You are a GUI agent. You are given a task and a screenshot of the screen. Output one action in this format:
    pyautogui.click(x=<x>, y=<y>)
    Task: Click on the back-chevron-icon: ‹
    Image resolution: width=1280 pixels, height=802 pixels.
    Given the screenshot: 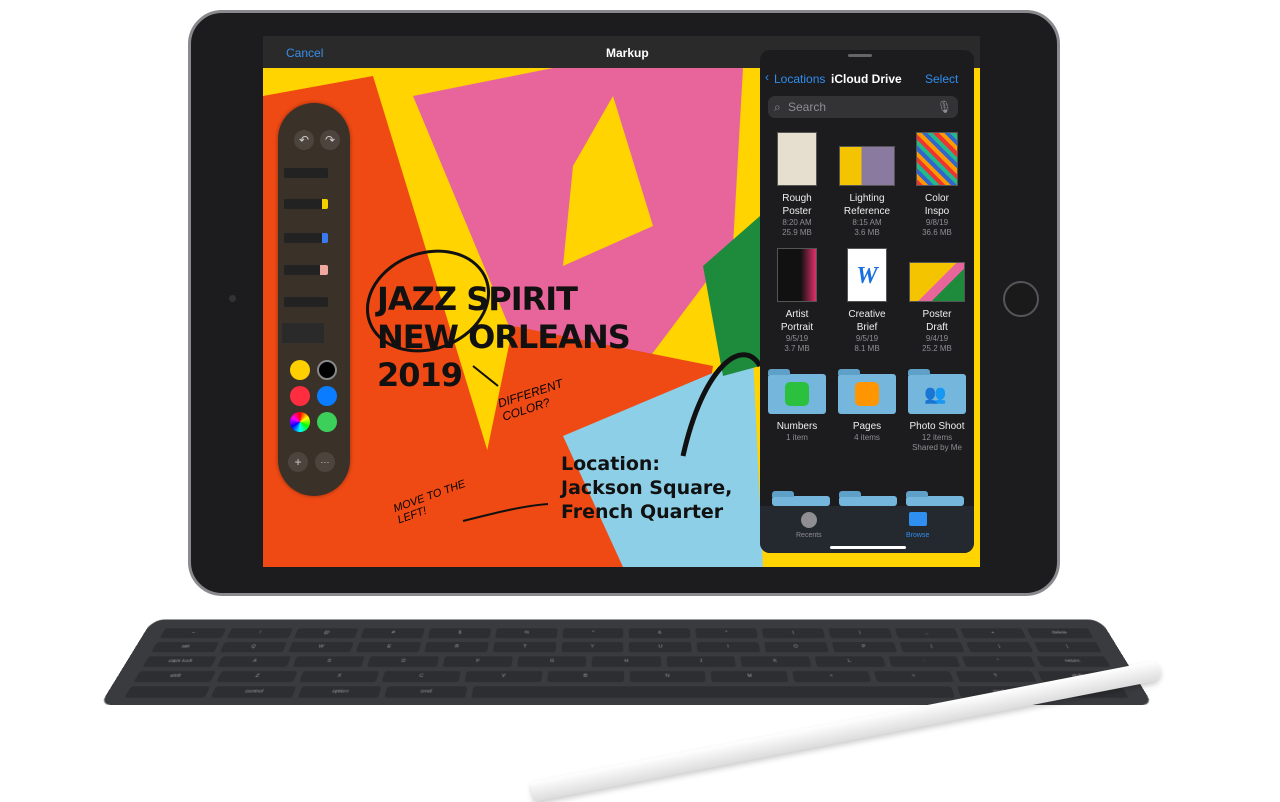 What is the action you would take?
    pyautogui.click(x=767, y=77)
    